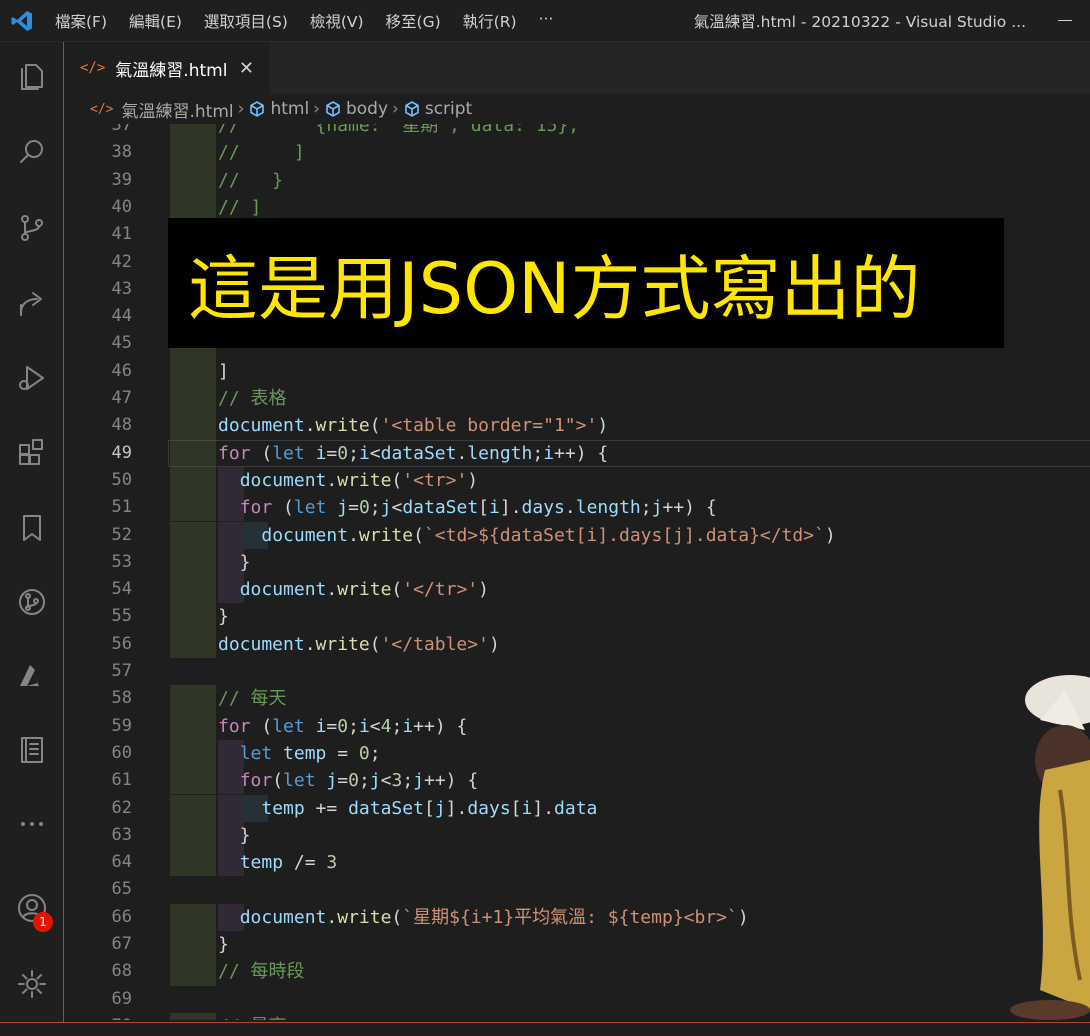 Image resolution: width=1090 pixels, height=1036 pixels. Describe the element at coordinates (32, 152) in the screenshot. I see `search-icon` at that location.